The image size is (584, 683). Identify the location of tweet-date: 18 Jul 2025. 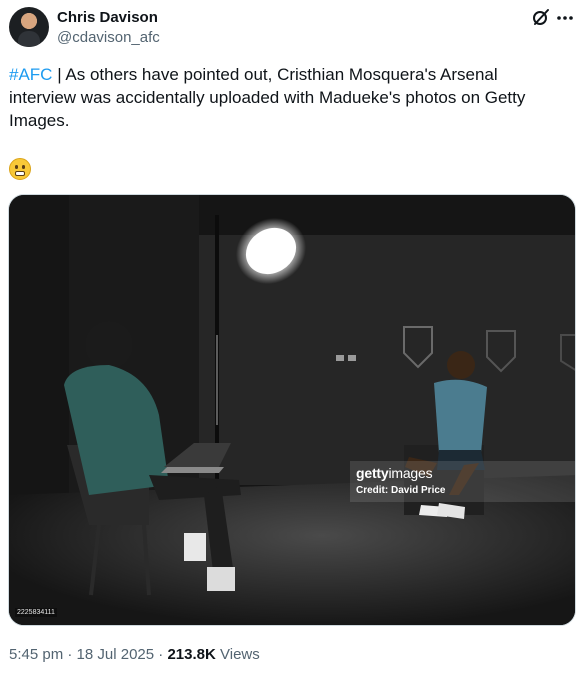
(116, 654).